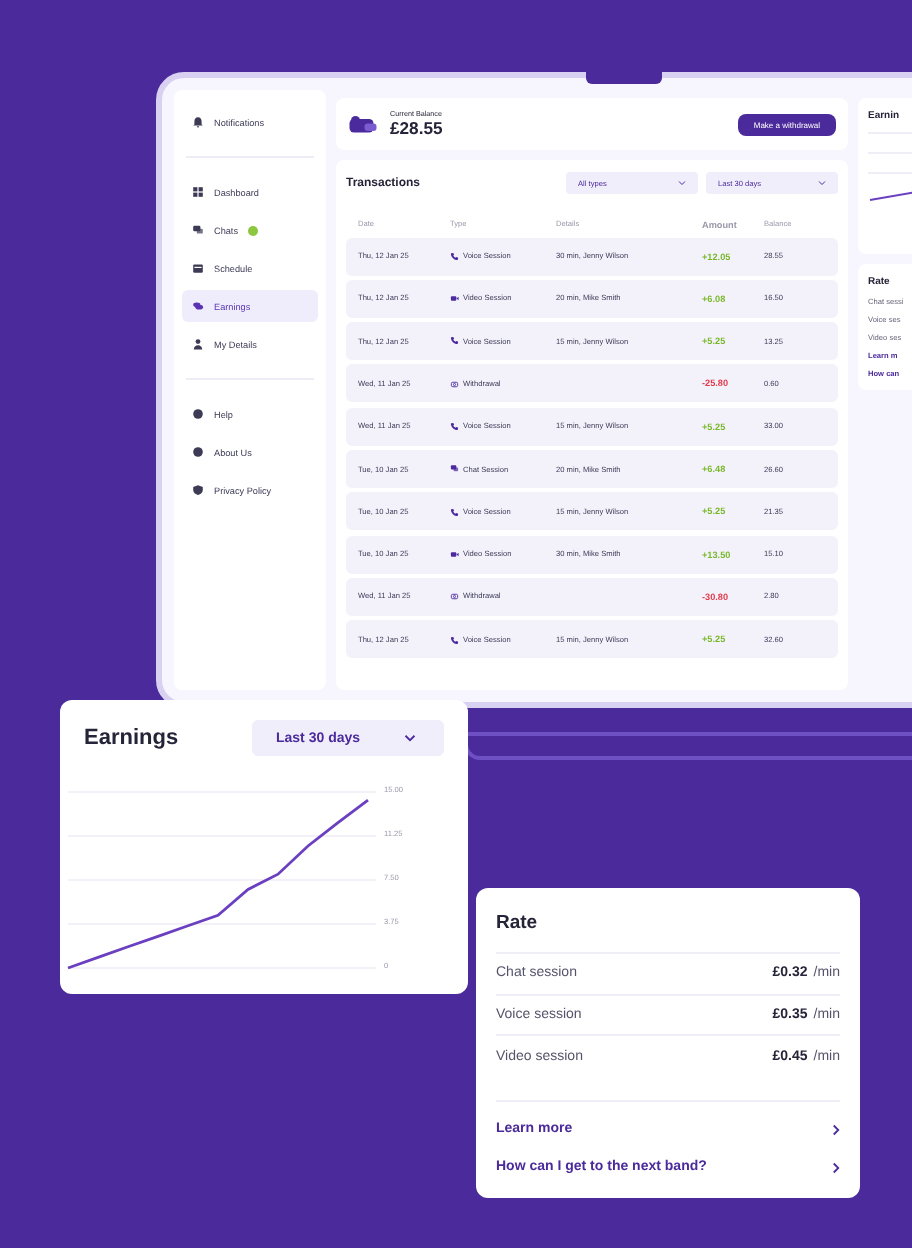  I want to click on shield-icon, so click(198, 490).